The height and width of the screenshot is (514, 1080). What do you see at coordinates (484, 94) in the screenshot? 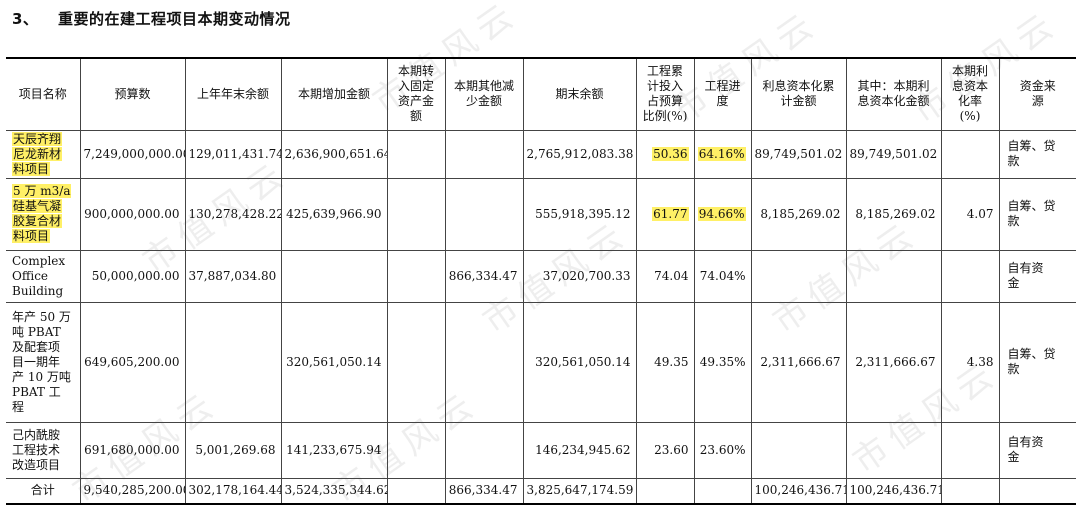
I see `column-header: 本期其他减 少金额` at bounding box center [484, 94].